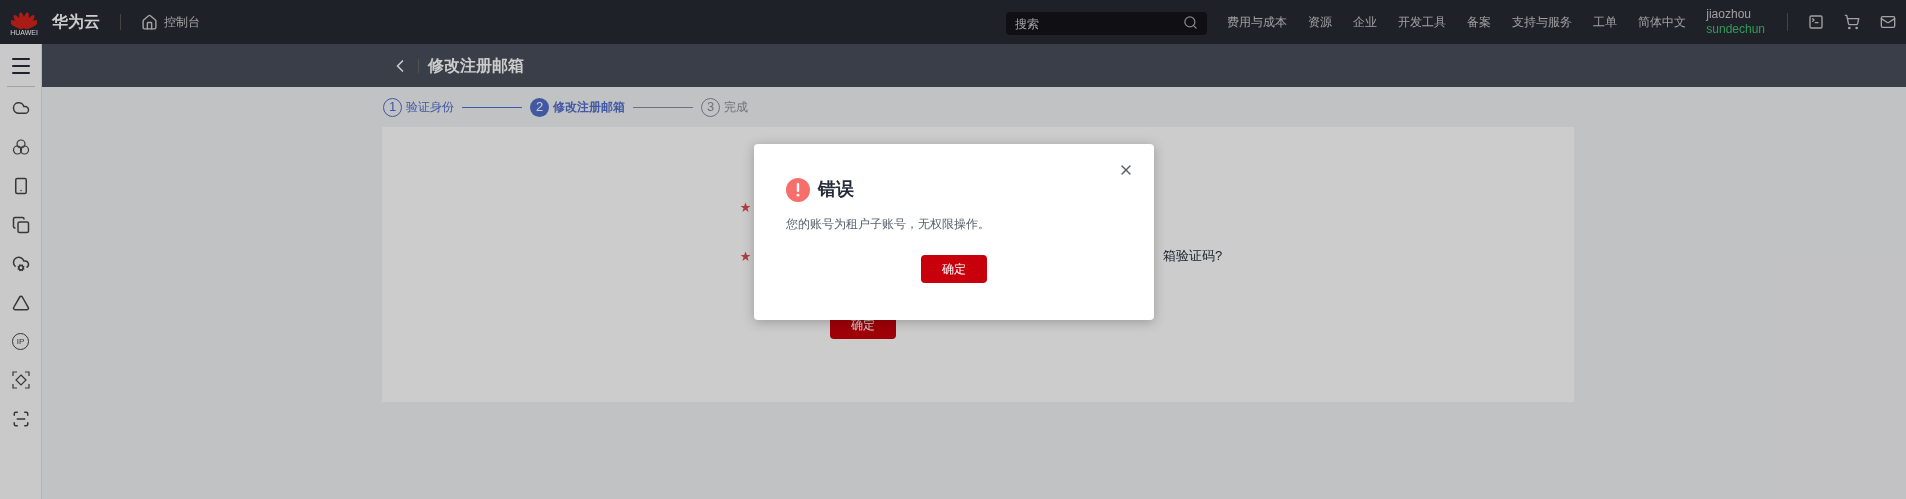 The width and height of the screenshot is (1906, 499). Describe the element at coordinates (1852, 22) in the screenshot. I see `cart-icon` at that location.